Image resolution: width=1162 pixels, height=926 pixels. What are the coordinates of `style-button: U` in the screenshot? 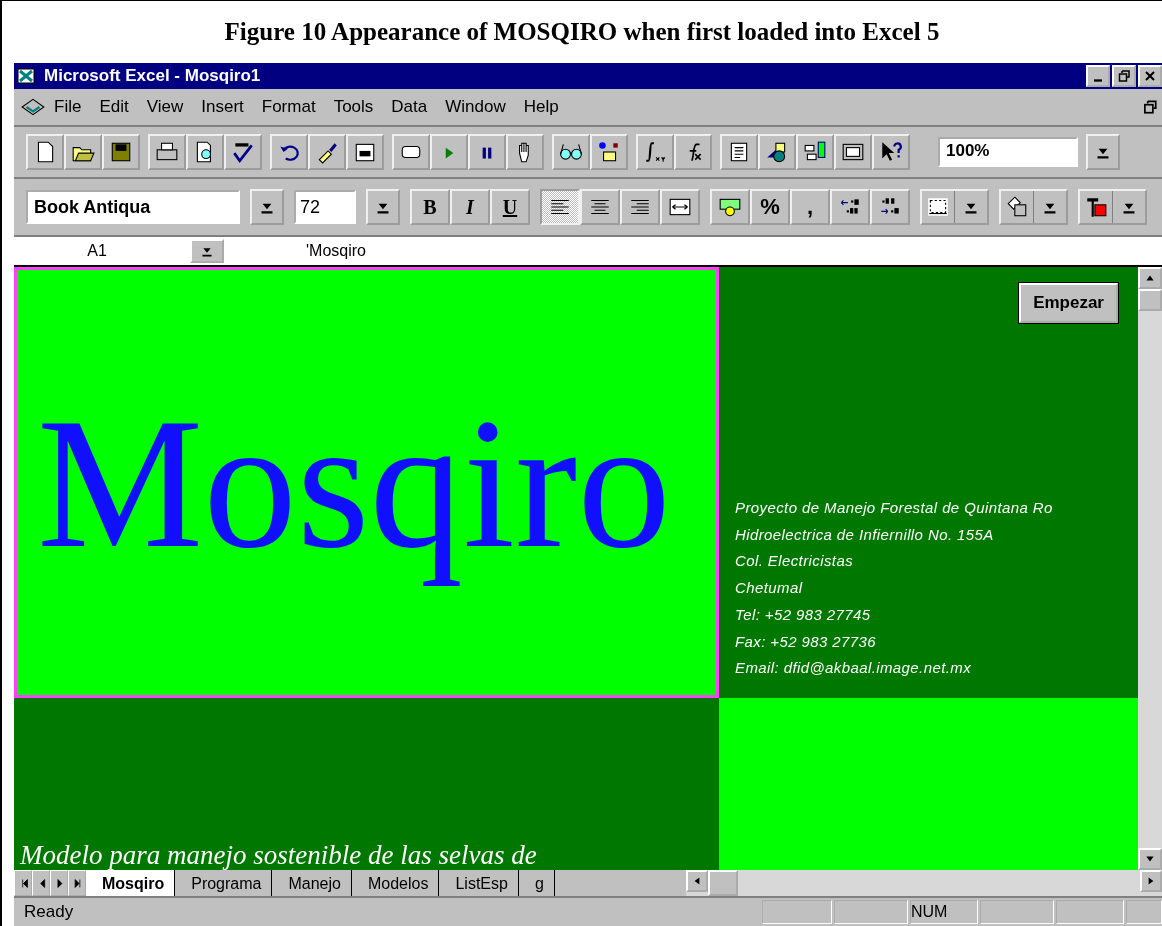 It's located at (510, 207).